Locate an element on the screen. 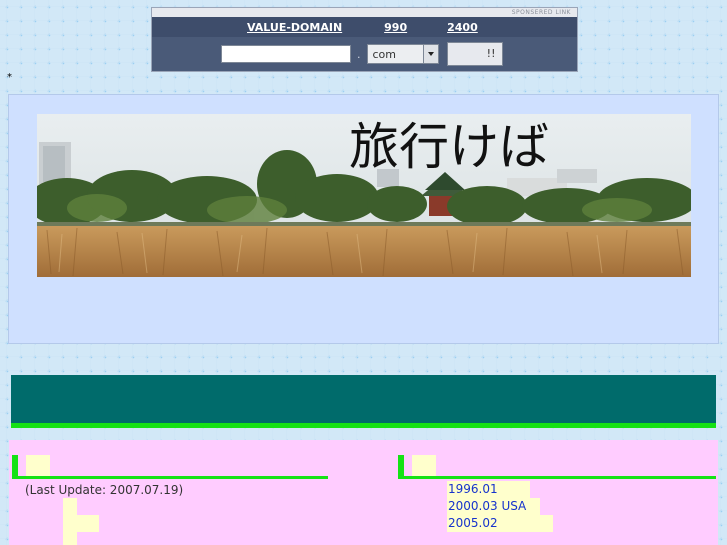 The width and height of the screenshot is (727, 545). domain-search-button: !! is located at coordinates (474, 54).